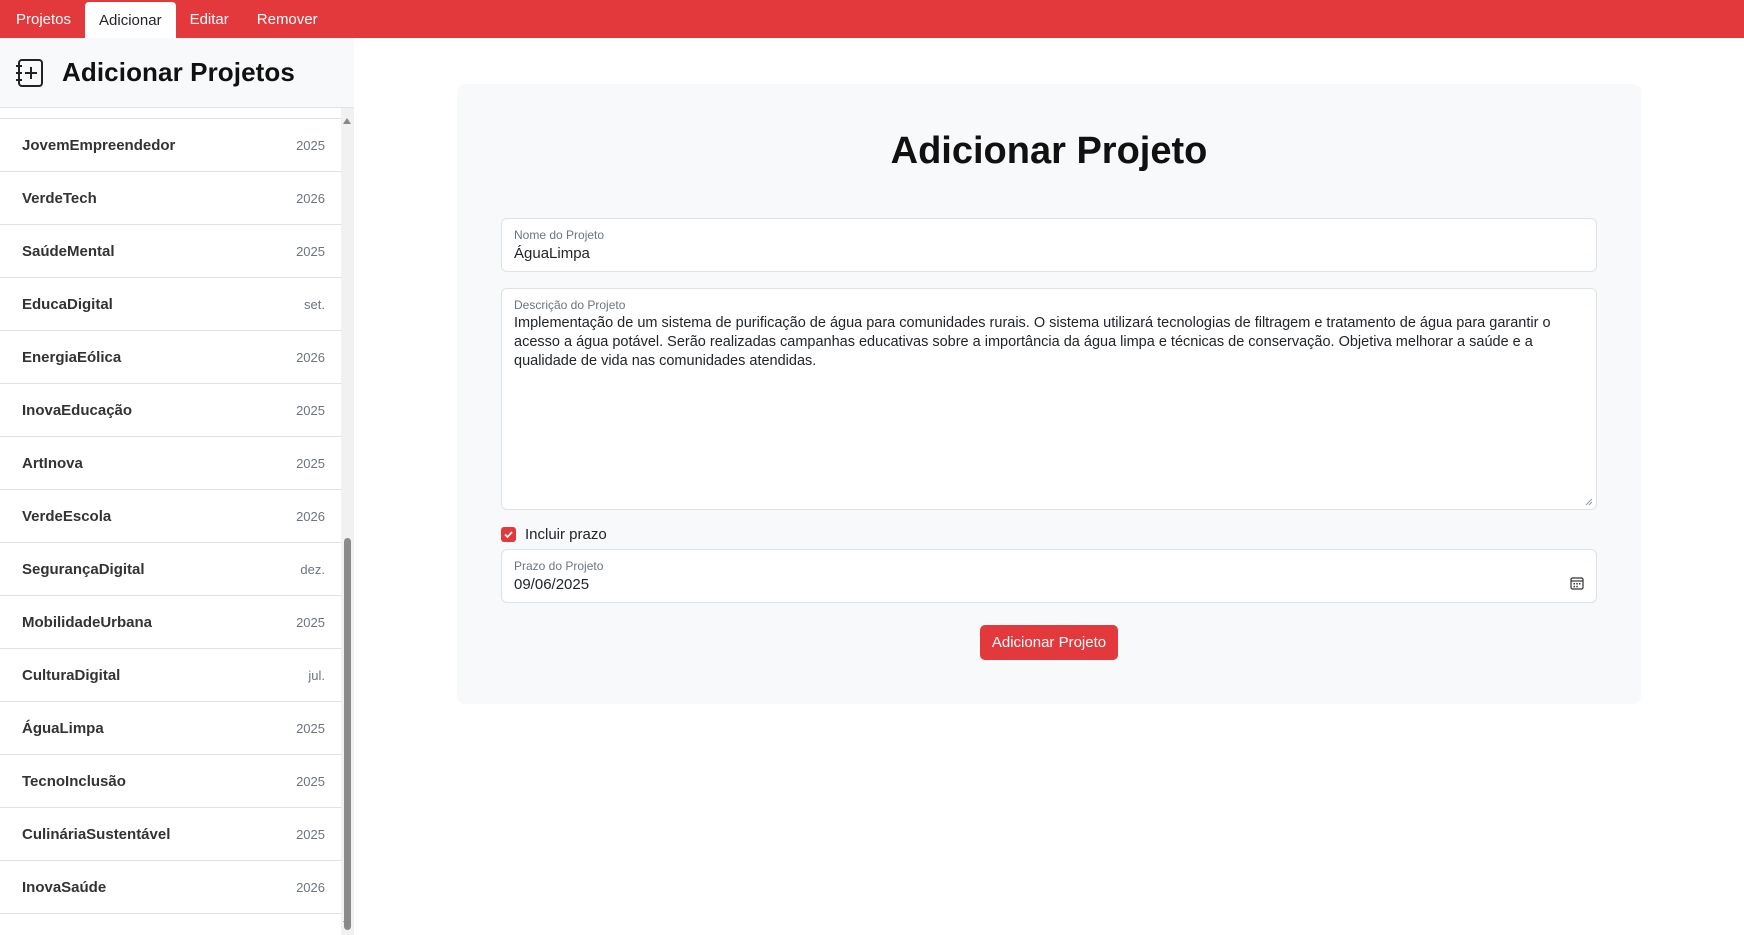  I want to click on add-note-icon, so click(29, 72).